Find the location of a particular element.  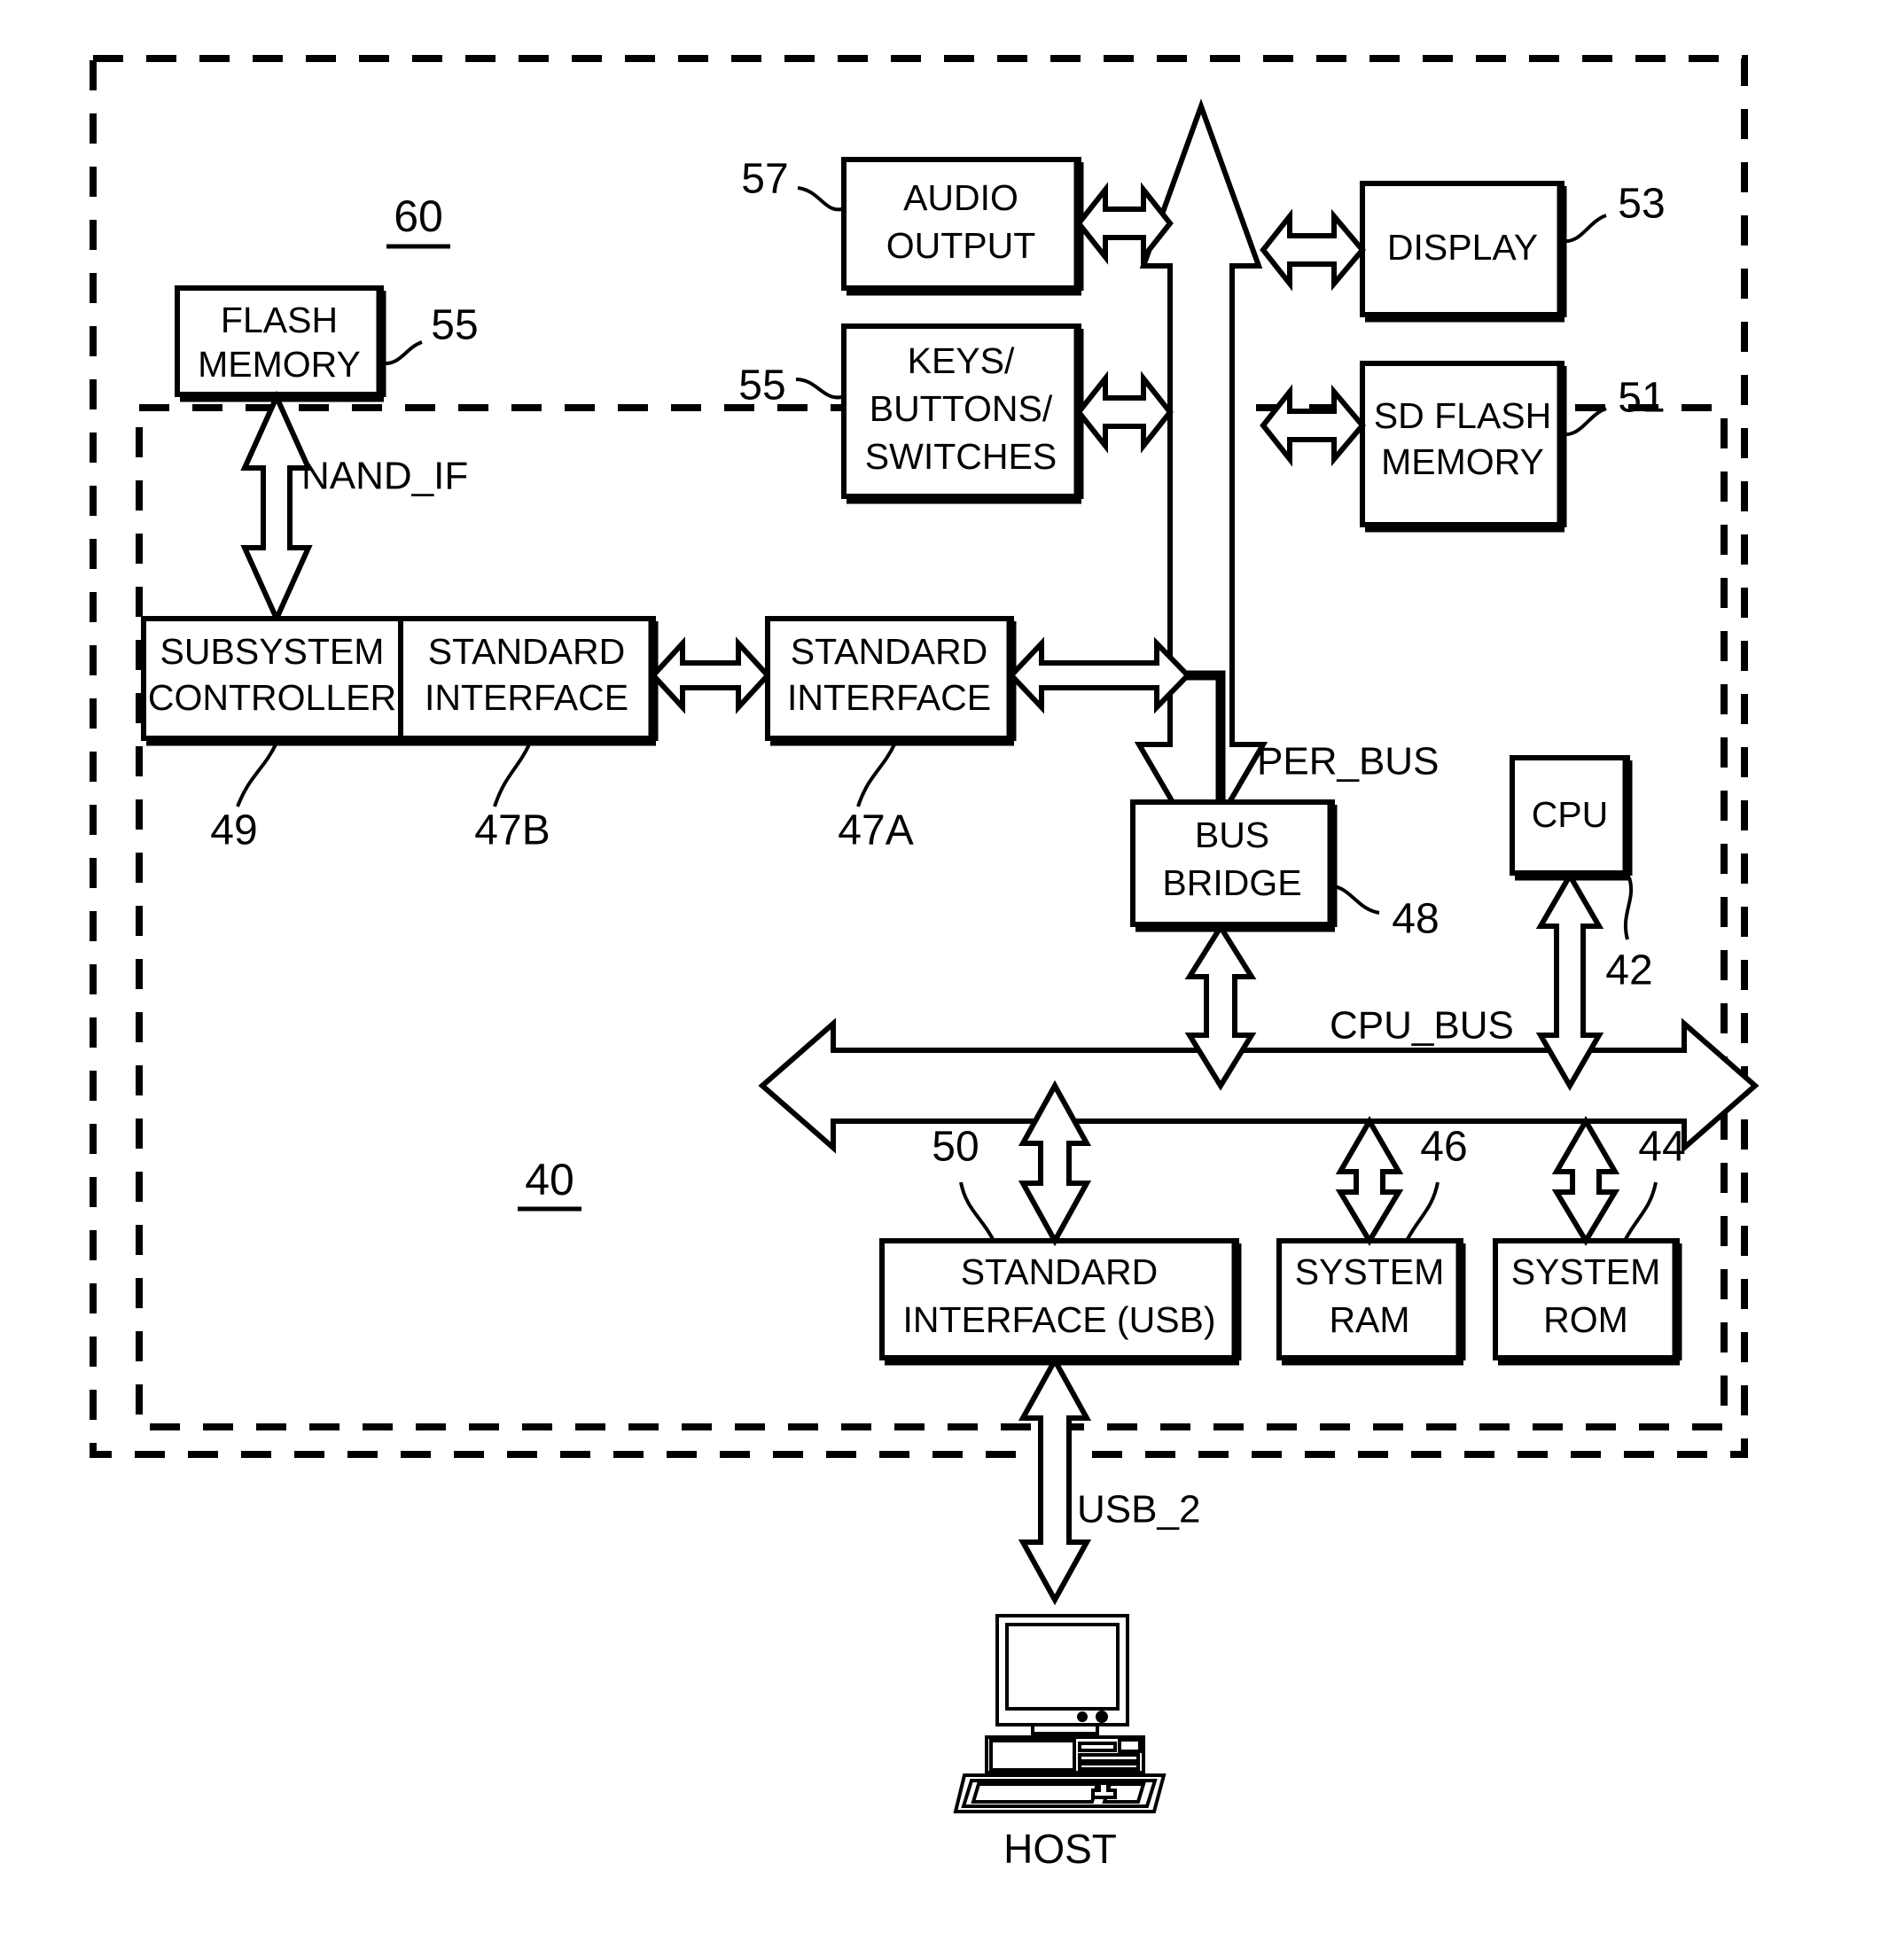

signal-label-cpu-bus: CPU_BUS is located at coordinates (1422, 1026).